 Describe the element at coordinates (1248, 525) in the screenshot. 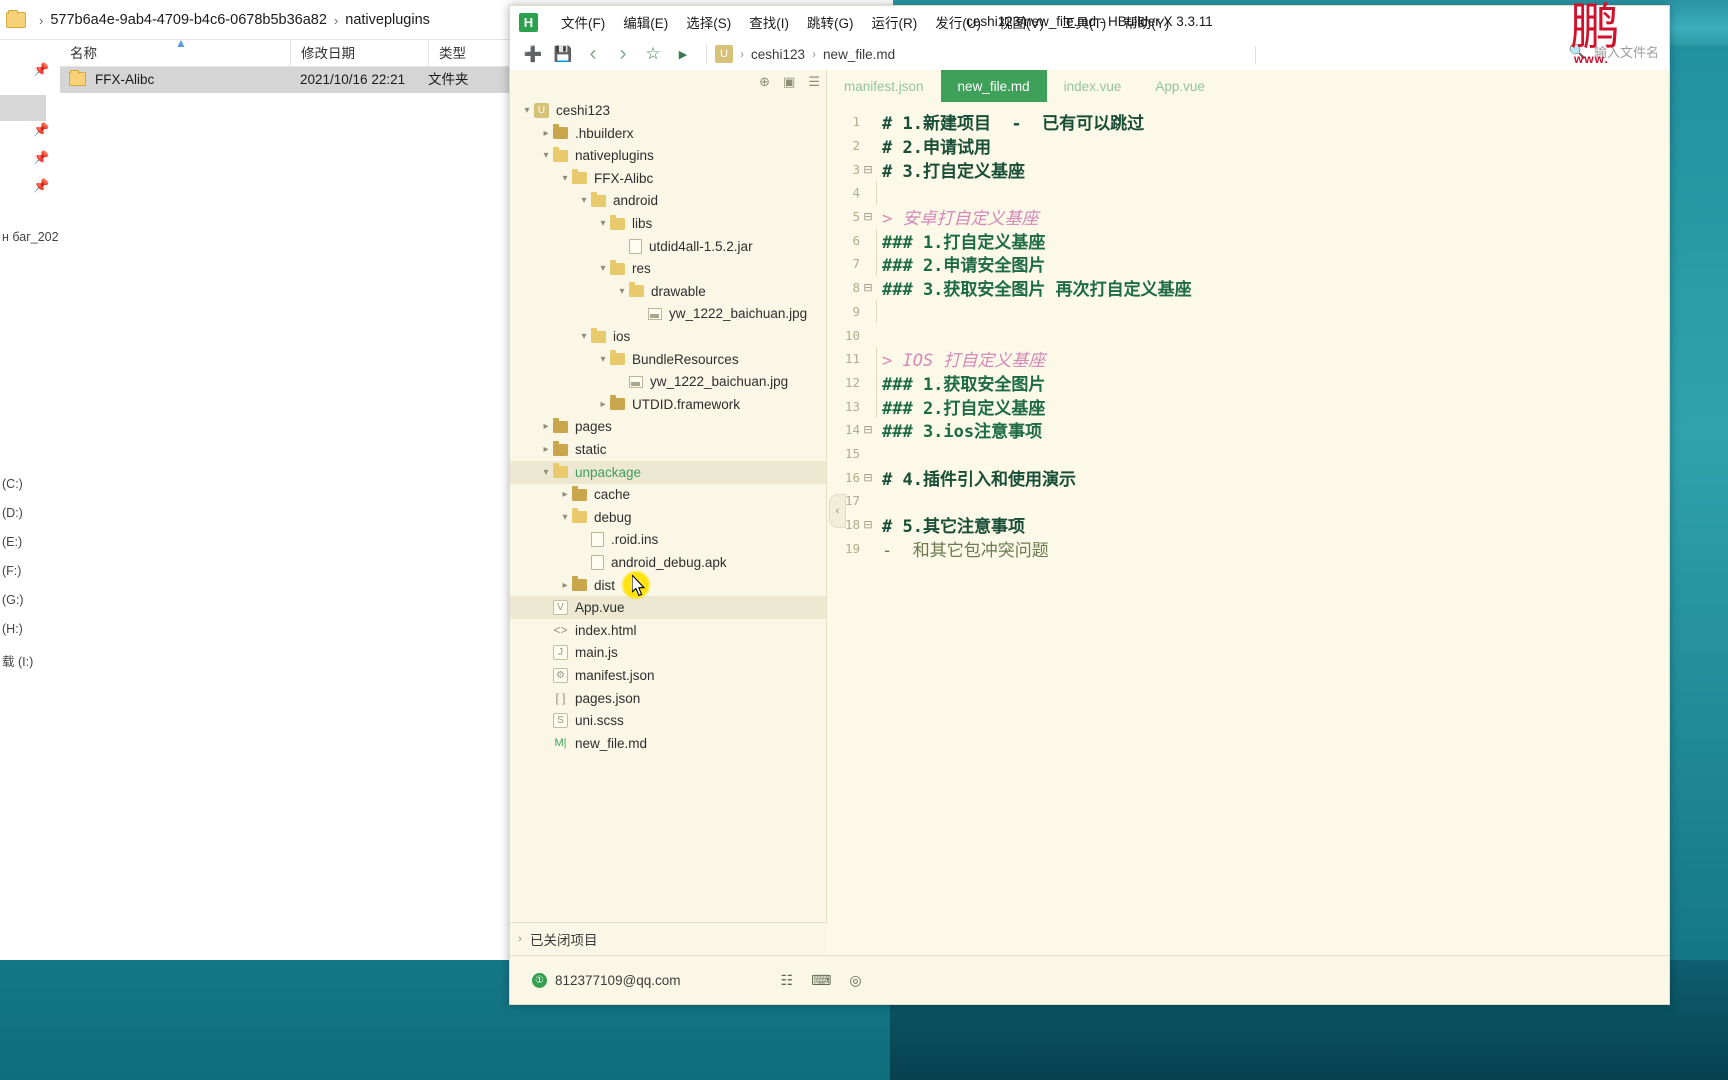

I see `code-line: 18 ⊟ # 5.其它注意事项` at that location.